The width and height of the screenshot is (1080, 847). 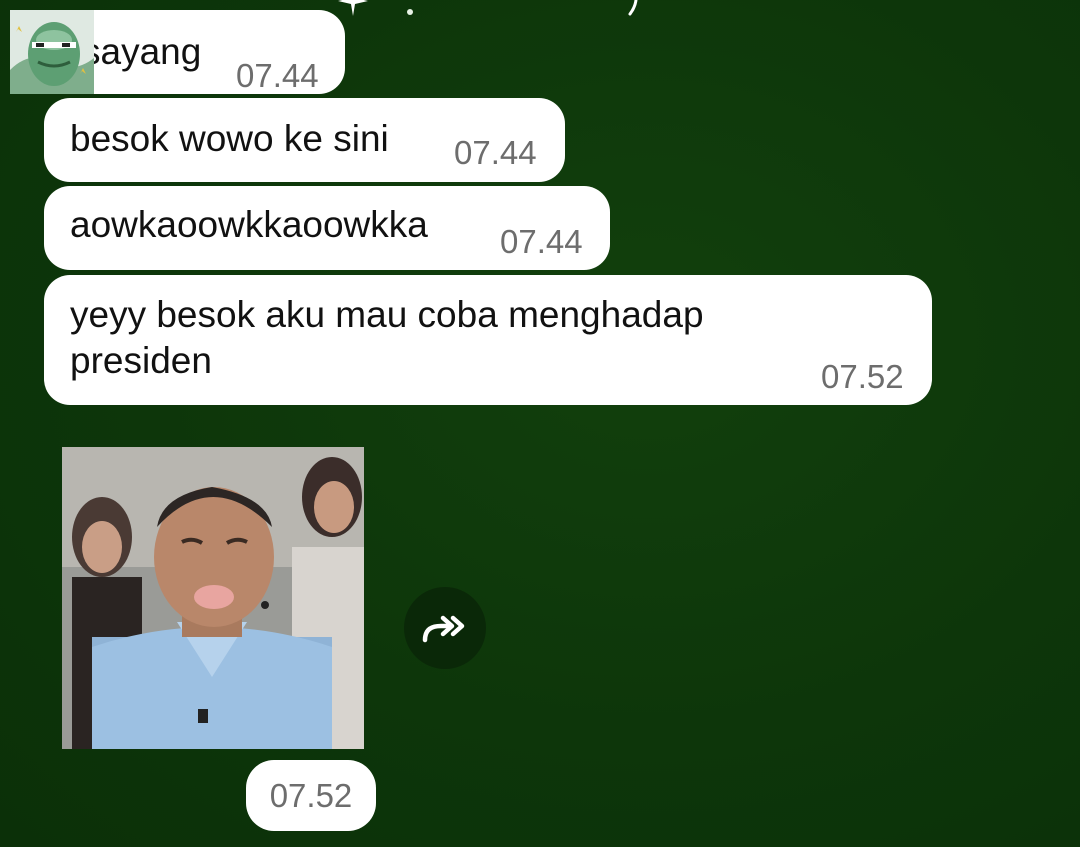 I want to click on message-text: aowkaoowkkaoowkka, so click(x=249, y=224).